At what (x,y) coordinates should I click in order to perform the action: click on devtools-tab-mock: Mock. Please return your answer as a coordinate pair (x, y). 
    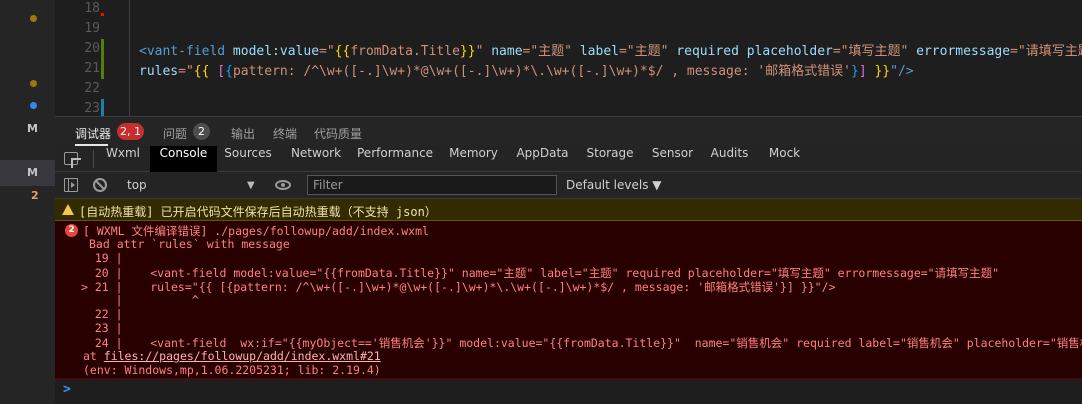
    Looking at the image, I should click on (784, 159).